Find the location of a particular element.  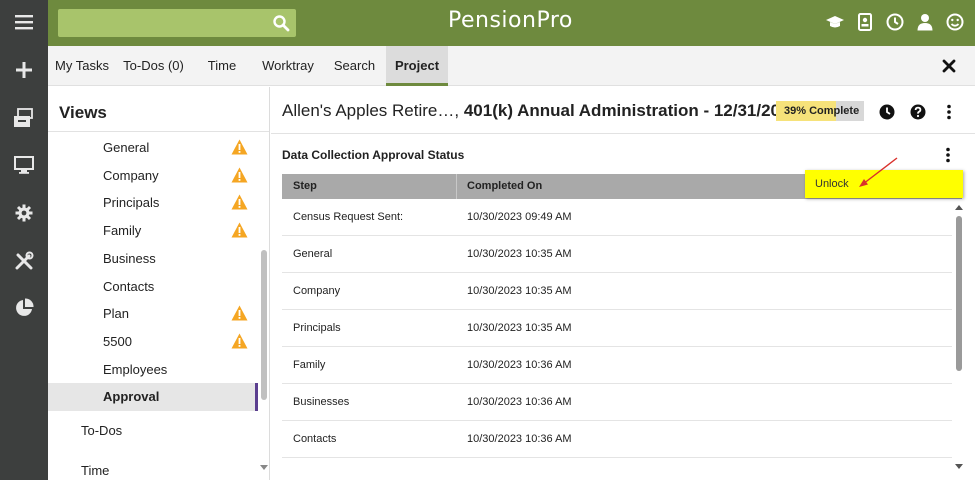

sidebar-item-label: Approval is located at coordinates (131, 396).